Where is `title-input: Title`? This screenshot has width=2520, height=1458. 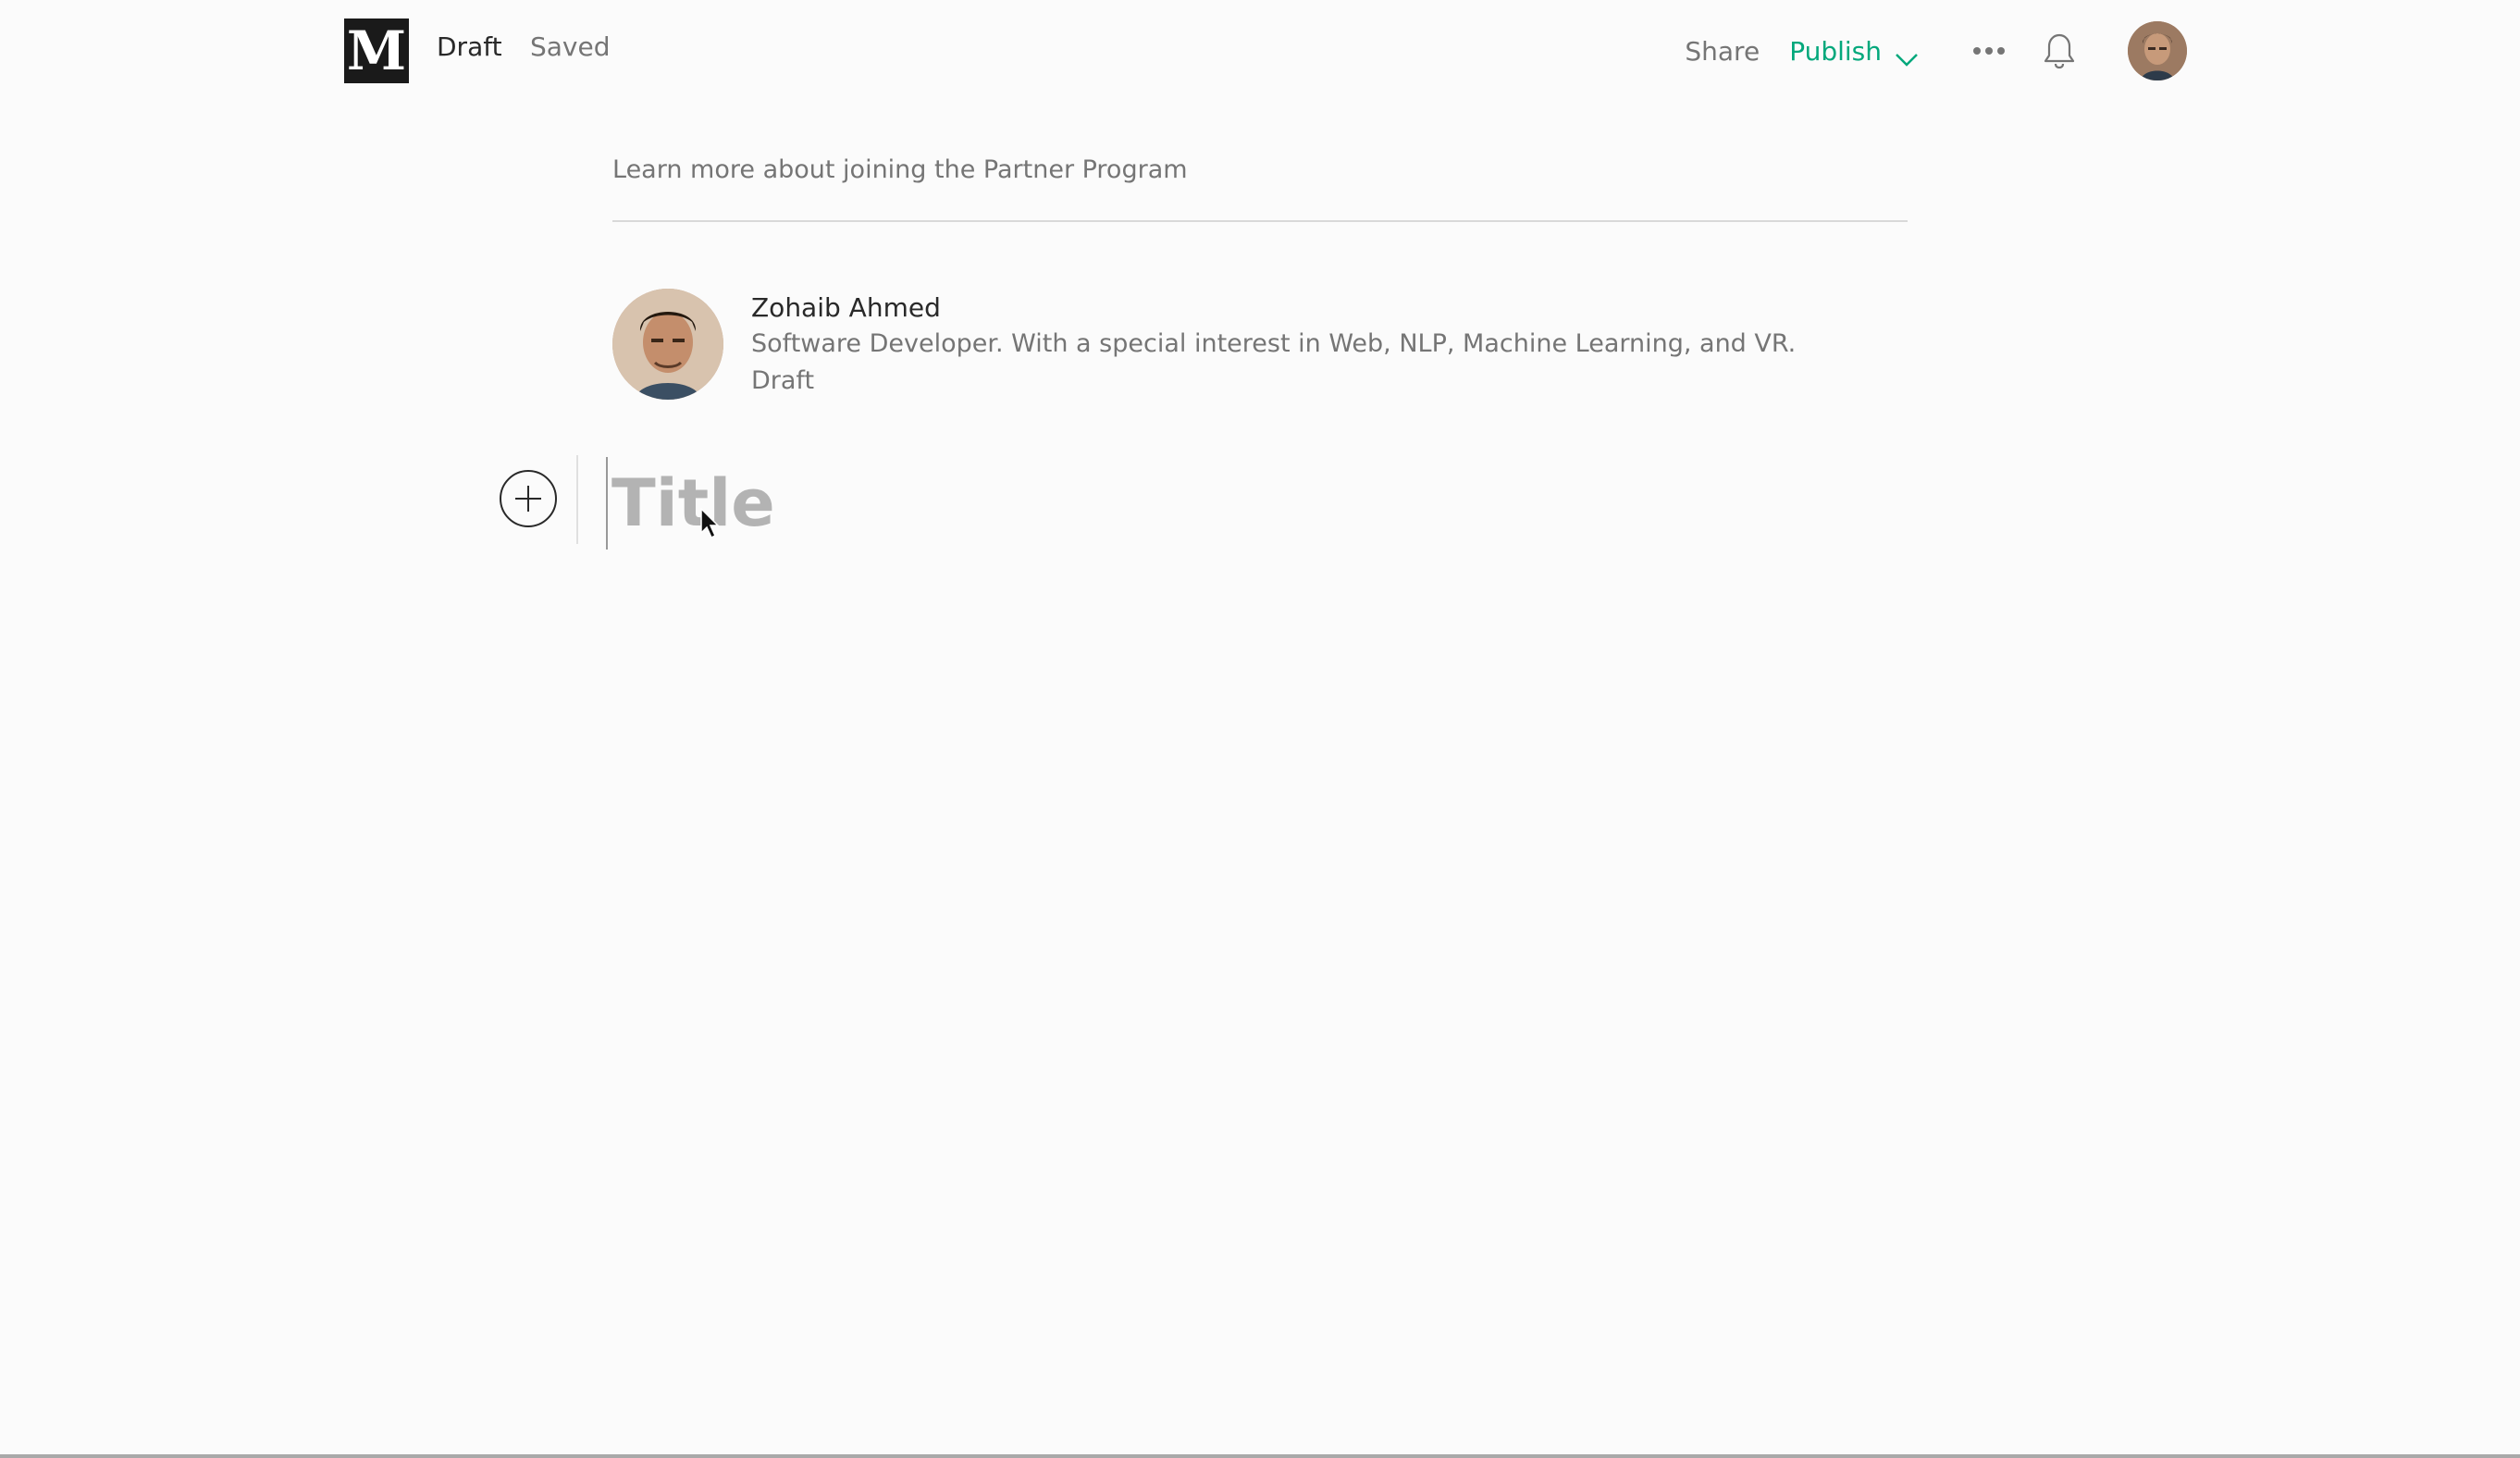
title-input: Title is located at coordinates (1256, 503).